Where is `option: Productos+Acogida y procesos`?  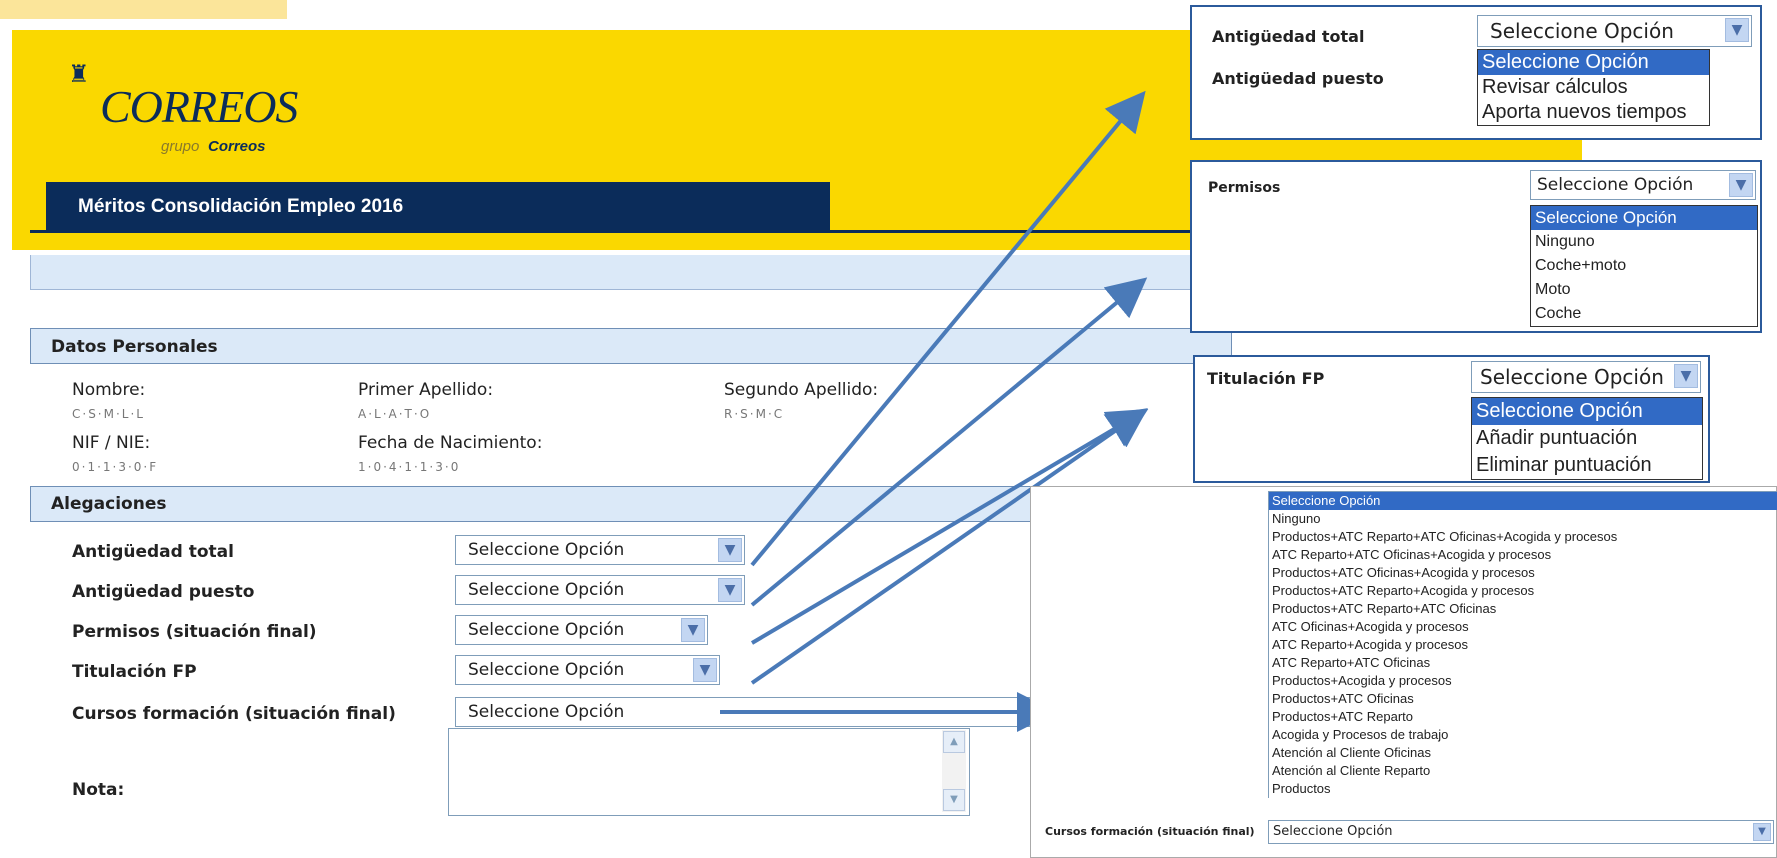 option: Productos+Acogida y procesos is located at coordinates (1523, 681).